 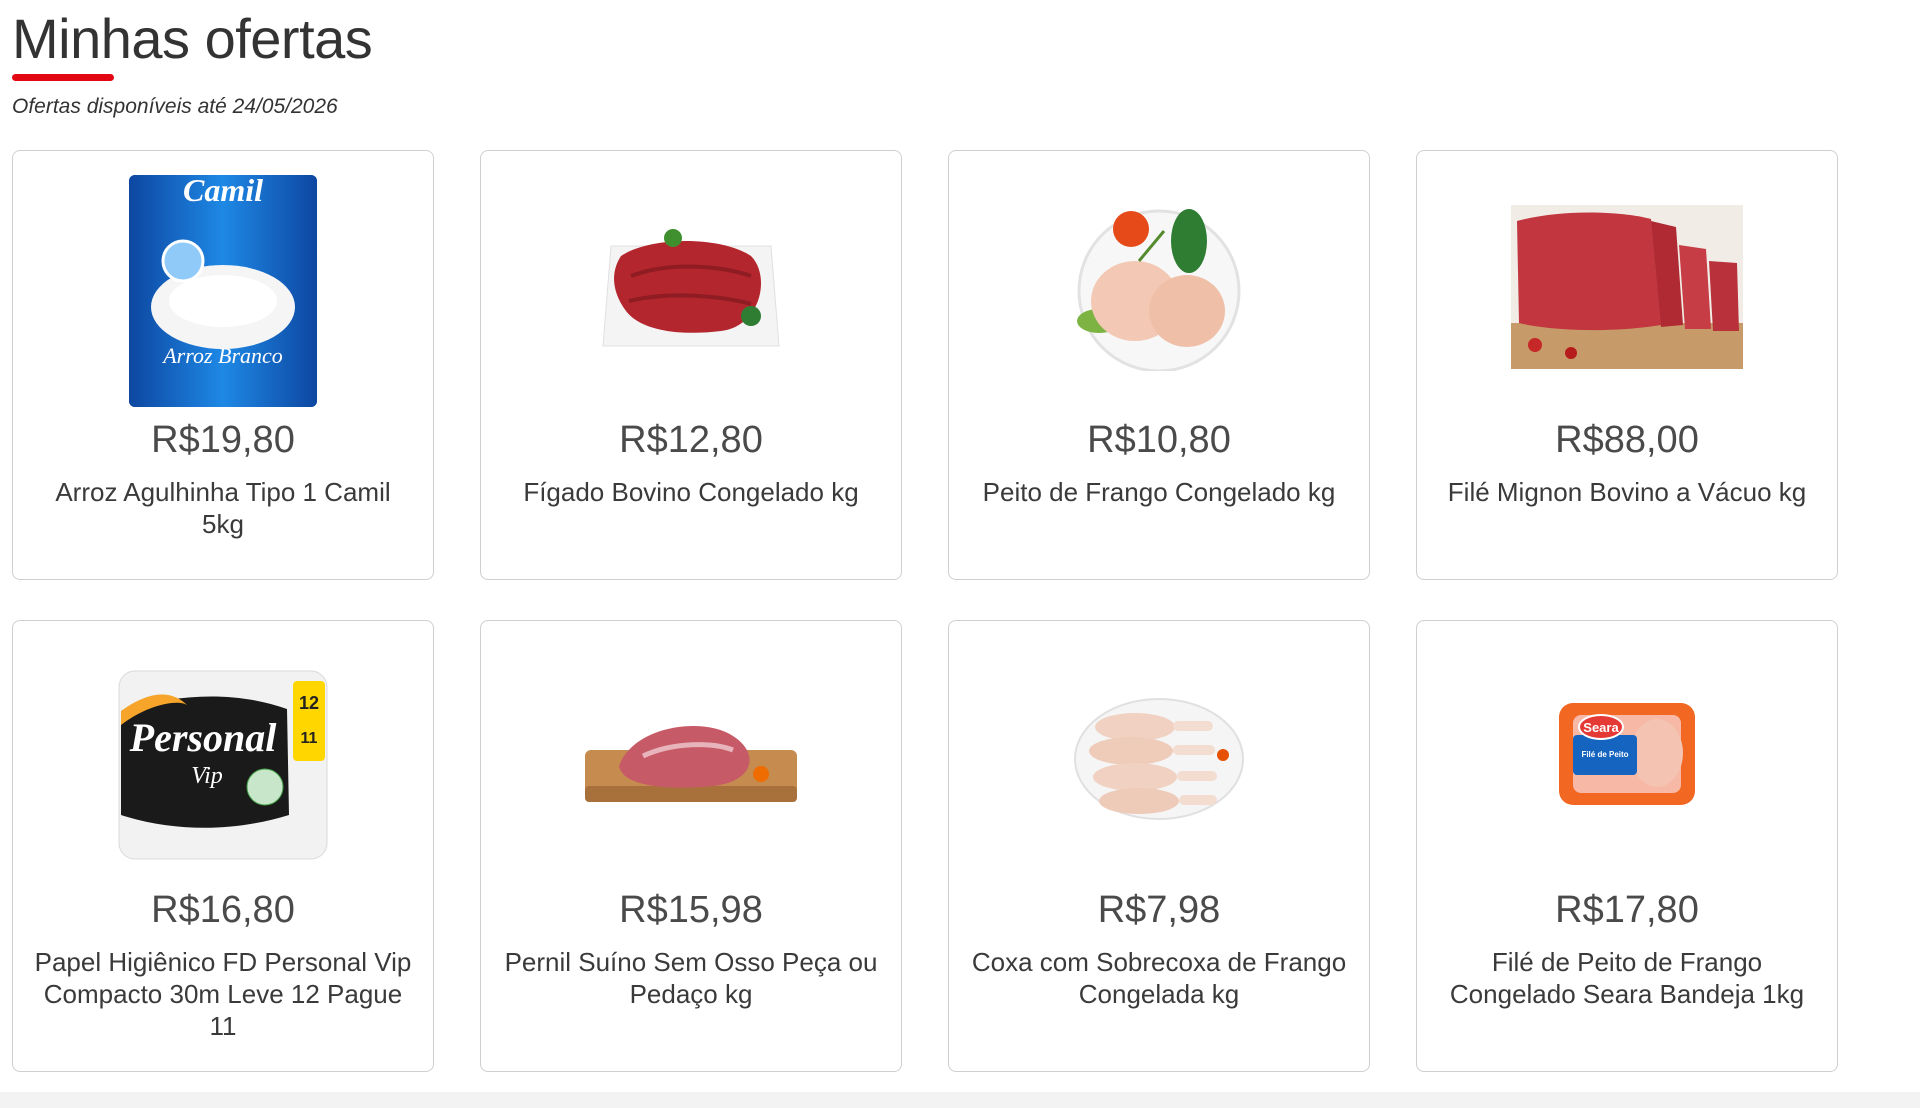 I want to click on svg-text: Arroz Branco, so click(x=222, y=355).